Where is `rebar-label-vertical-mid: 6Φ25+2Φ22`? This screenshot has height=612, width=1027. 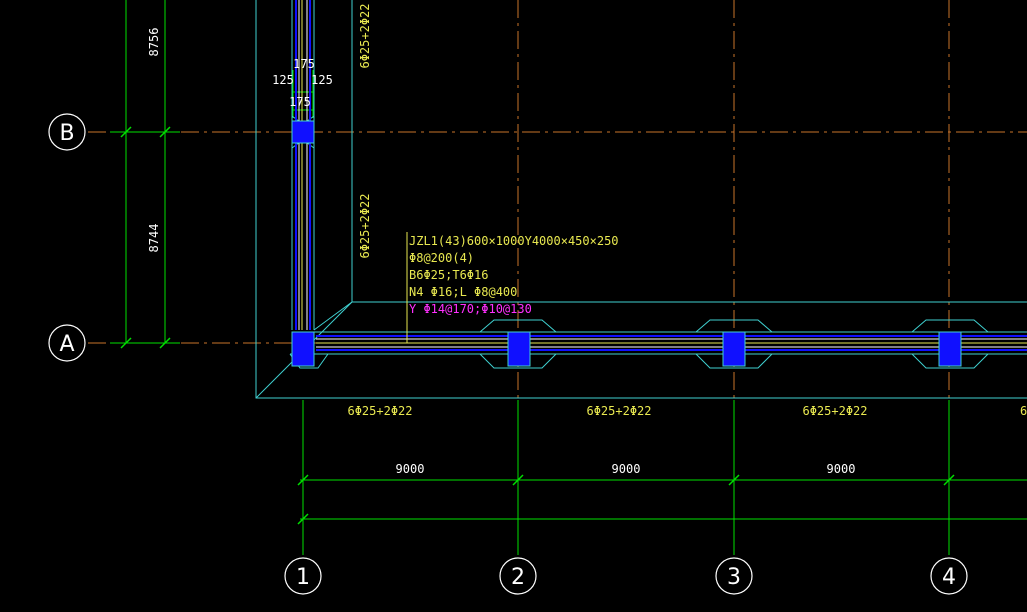
rebar-label-vertical-mid: 6Φ25+2Φ22 is located at coordinates (365, 225).